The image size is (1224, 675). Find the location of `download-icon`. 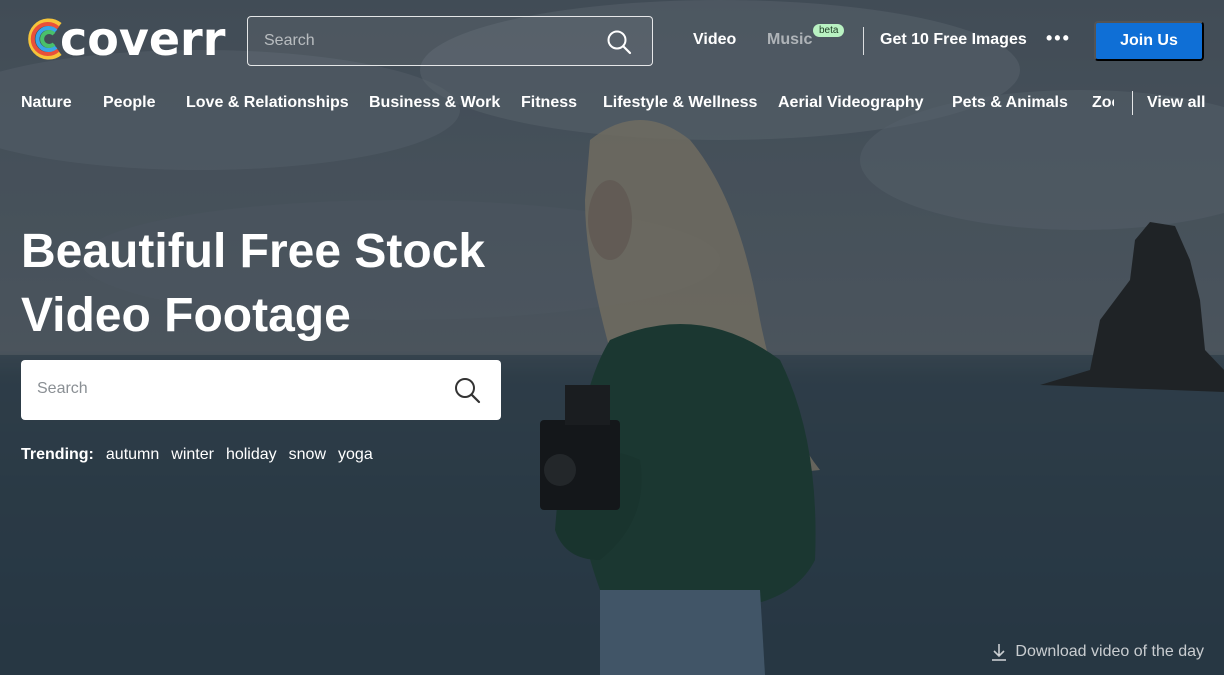

download-icon is located at coordinates (999, 652).